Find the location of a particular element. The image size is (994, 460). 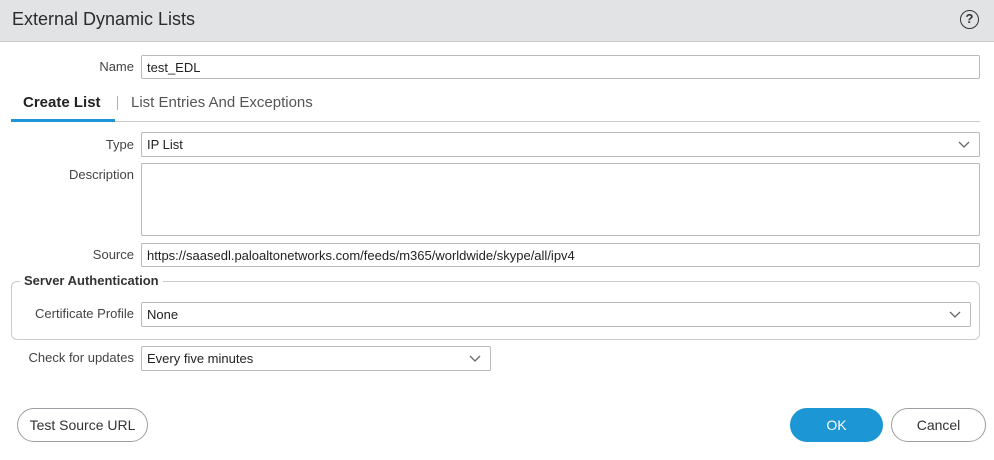

tab-list-entries-and-exceptions: List Entries And Exceptions is located at coordinates (222, 103).